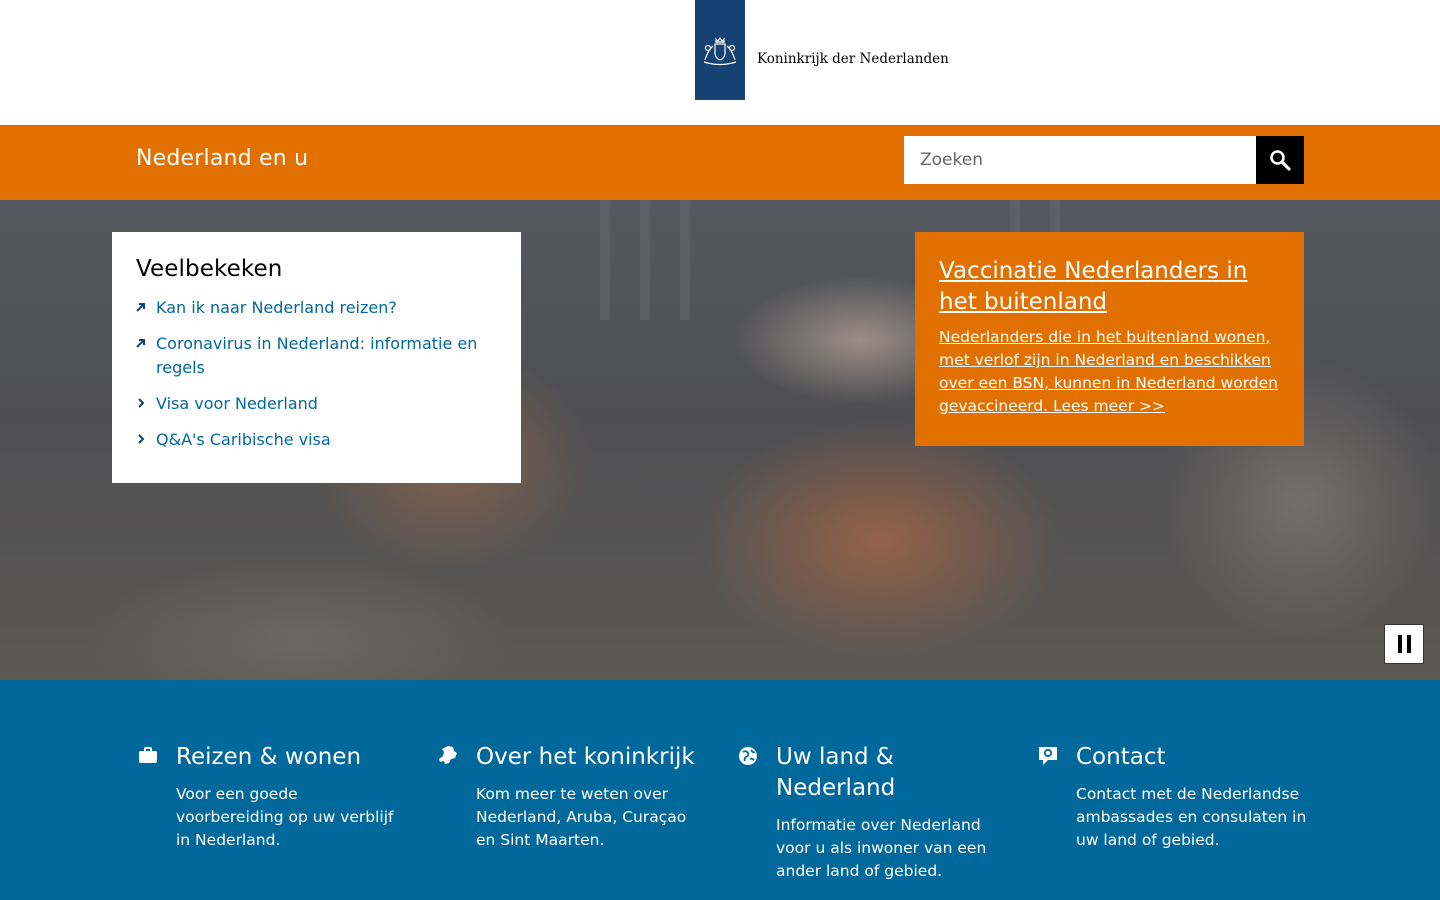  What do you see at coordinates (853, 59) in the screenshot?
I see `logo-wordmark: Koninkrijk der Nederlanden` at bounding box center [853, 59].